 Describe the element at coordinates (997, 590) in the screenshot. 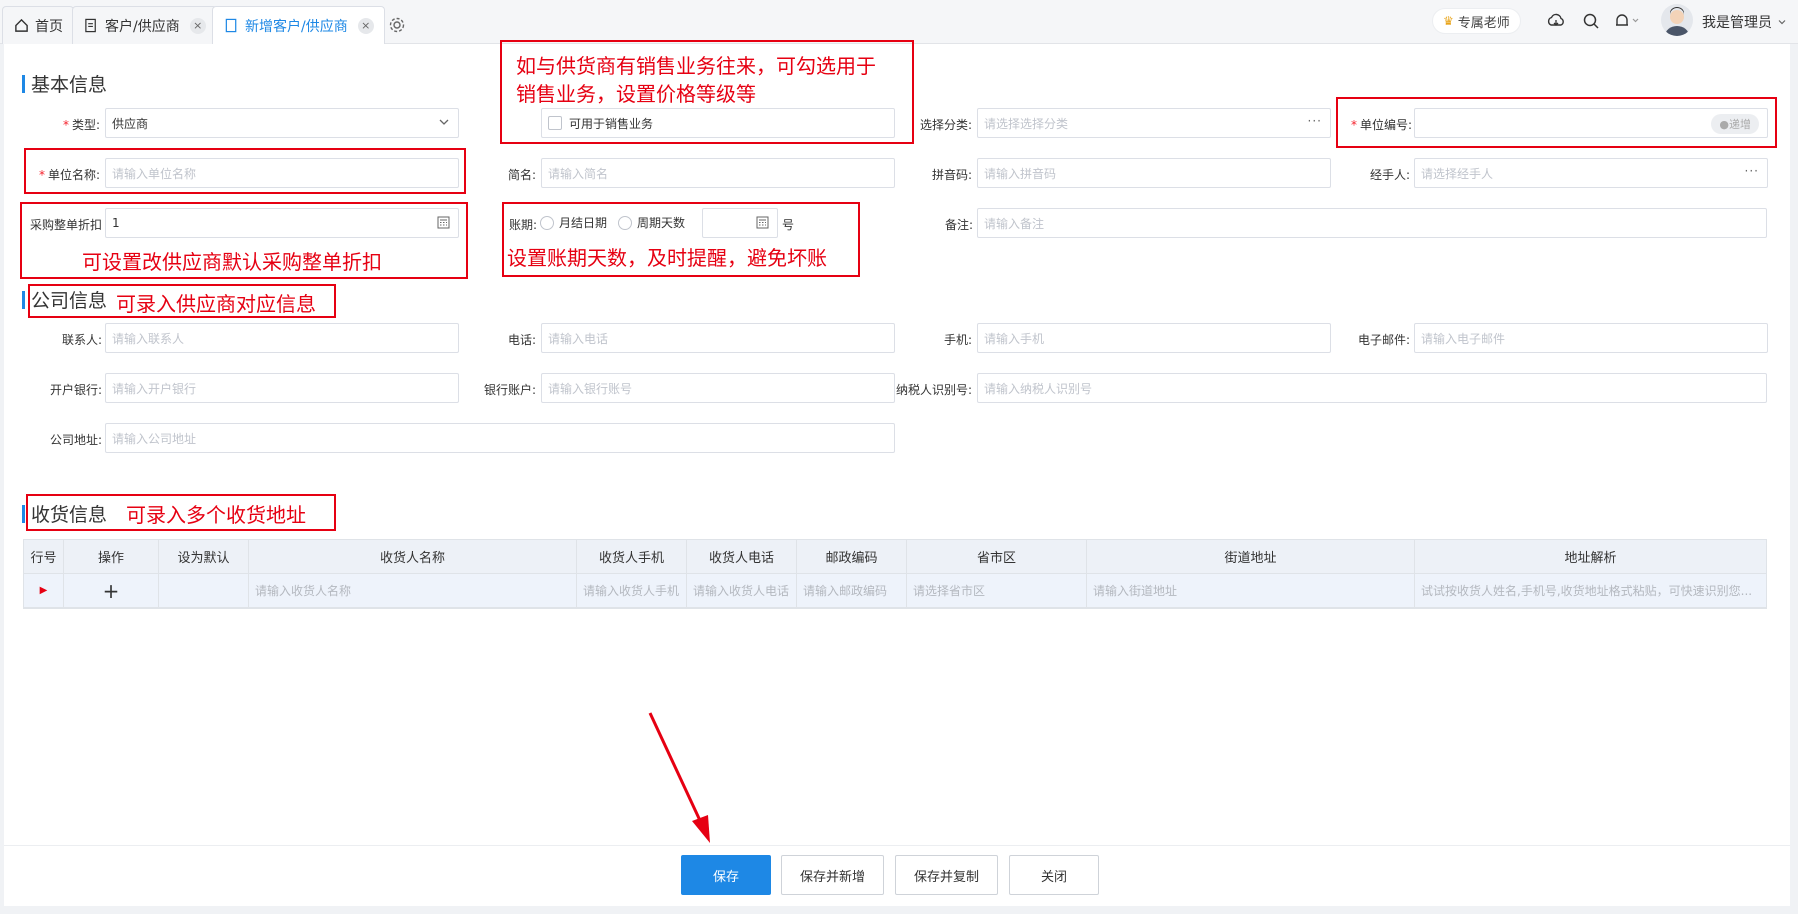

I see `region-cell: 请选择省市区` at that location.